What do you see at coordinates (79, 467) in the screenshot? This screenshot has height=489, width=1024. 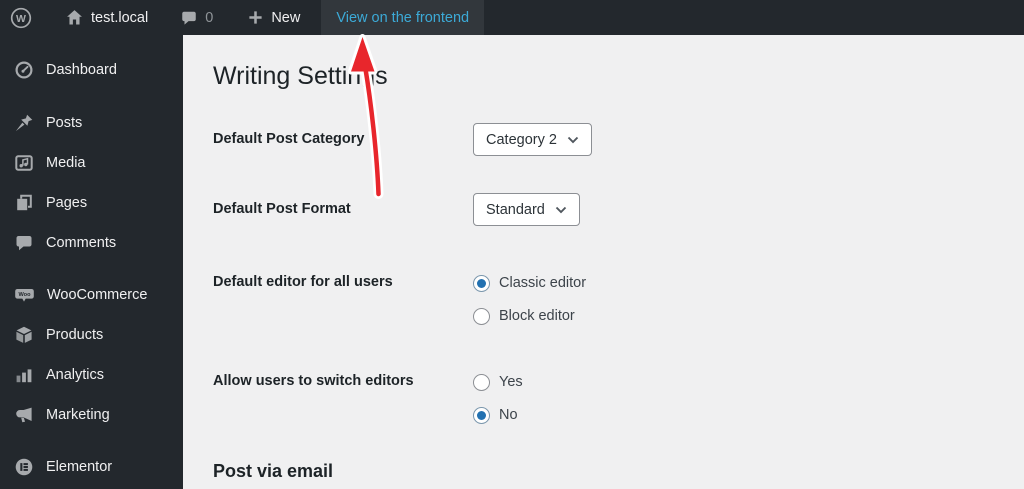 I see `sidebar-item-label: Elementor` at bounding box center [79, 467].